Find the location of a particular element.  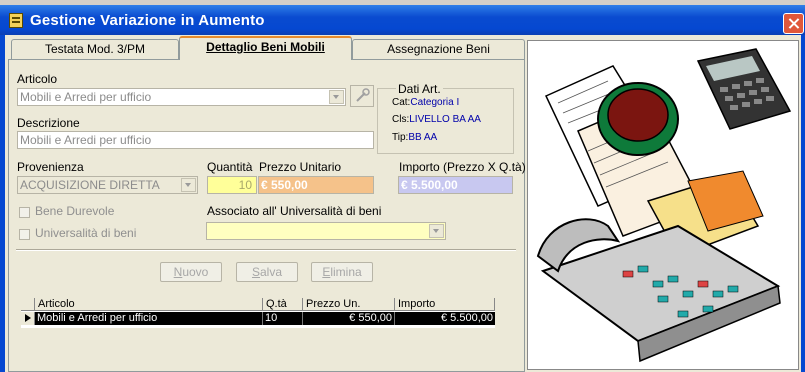

column-header-articolo: Articolo is located at coordinates (149, 304).